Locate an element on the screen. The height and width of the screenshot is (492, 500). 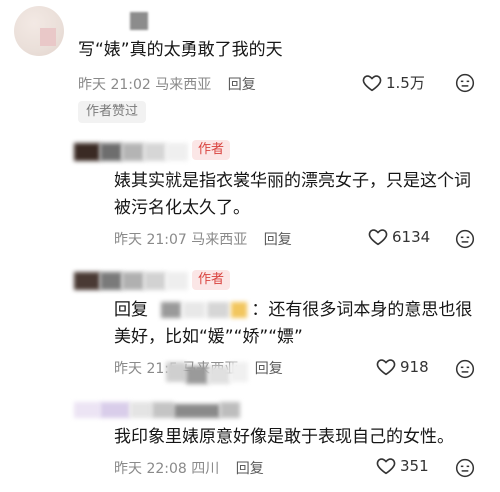
username-redacted is located at coordinates (139, 21).